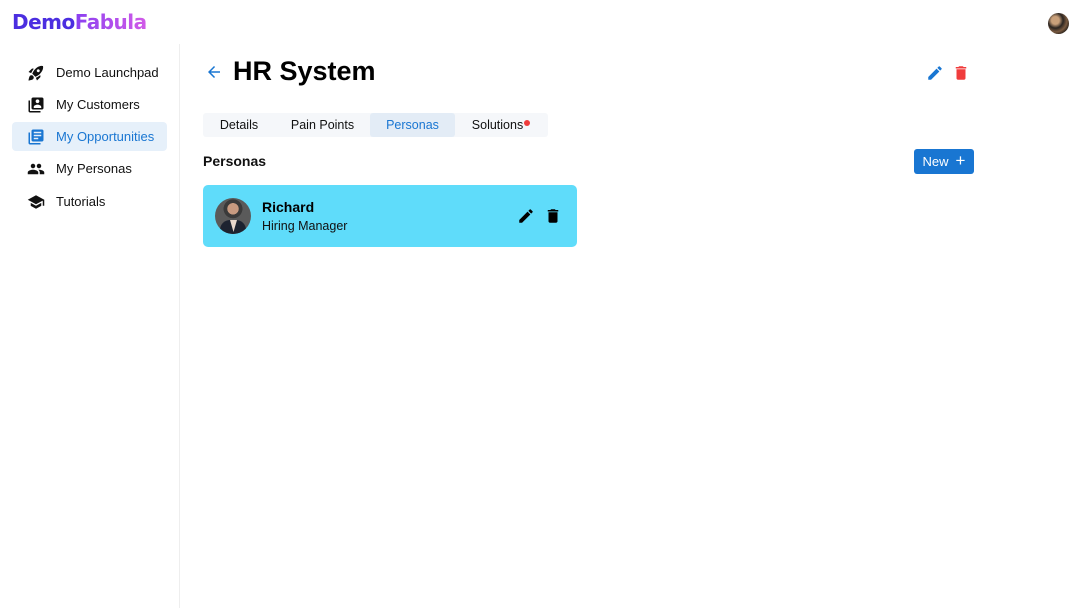  I want to click on sidebar-item-tutorials: Tutorials, so click(89, 201).